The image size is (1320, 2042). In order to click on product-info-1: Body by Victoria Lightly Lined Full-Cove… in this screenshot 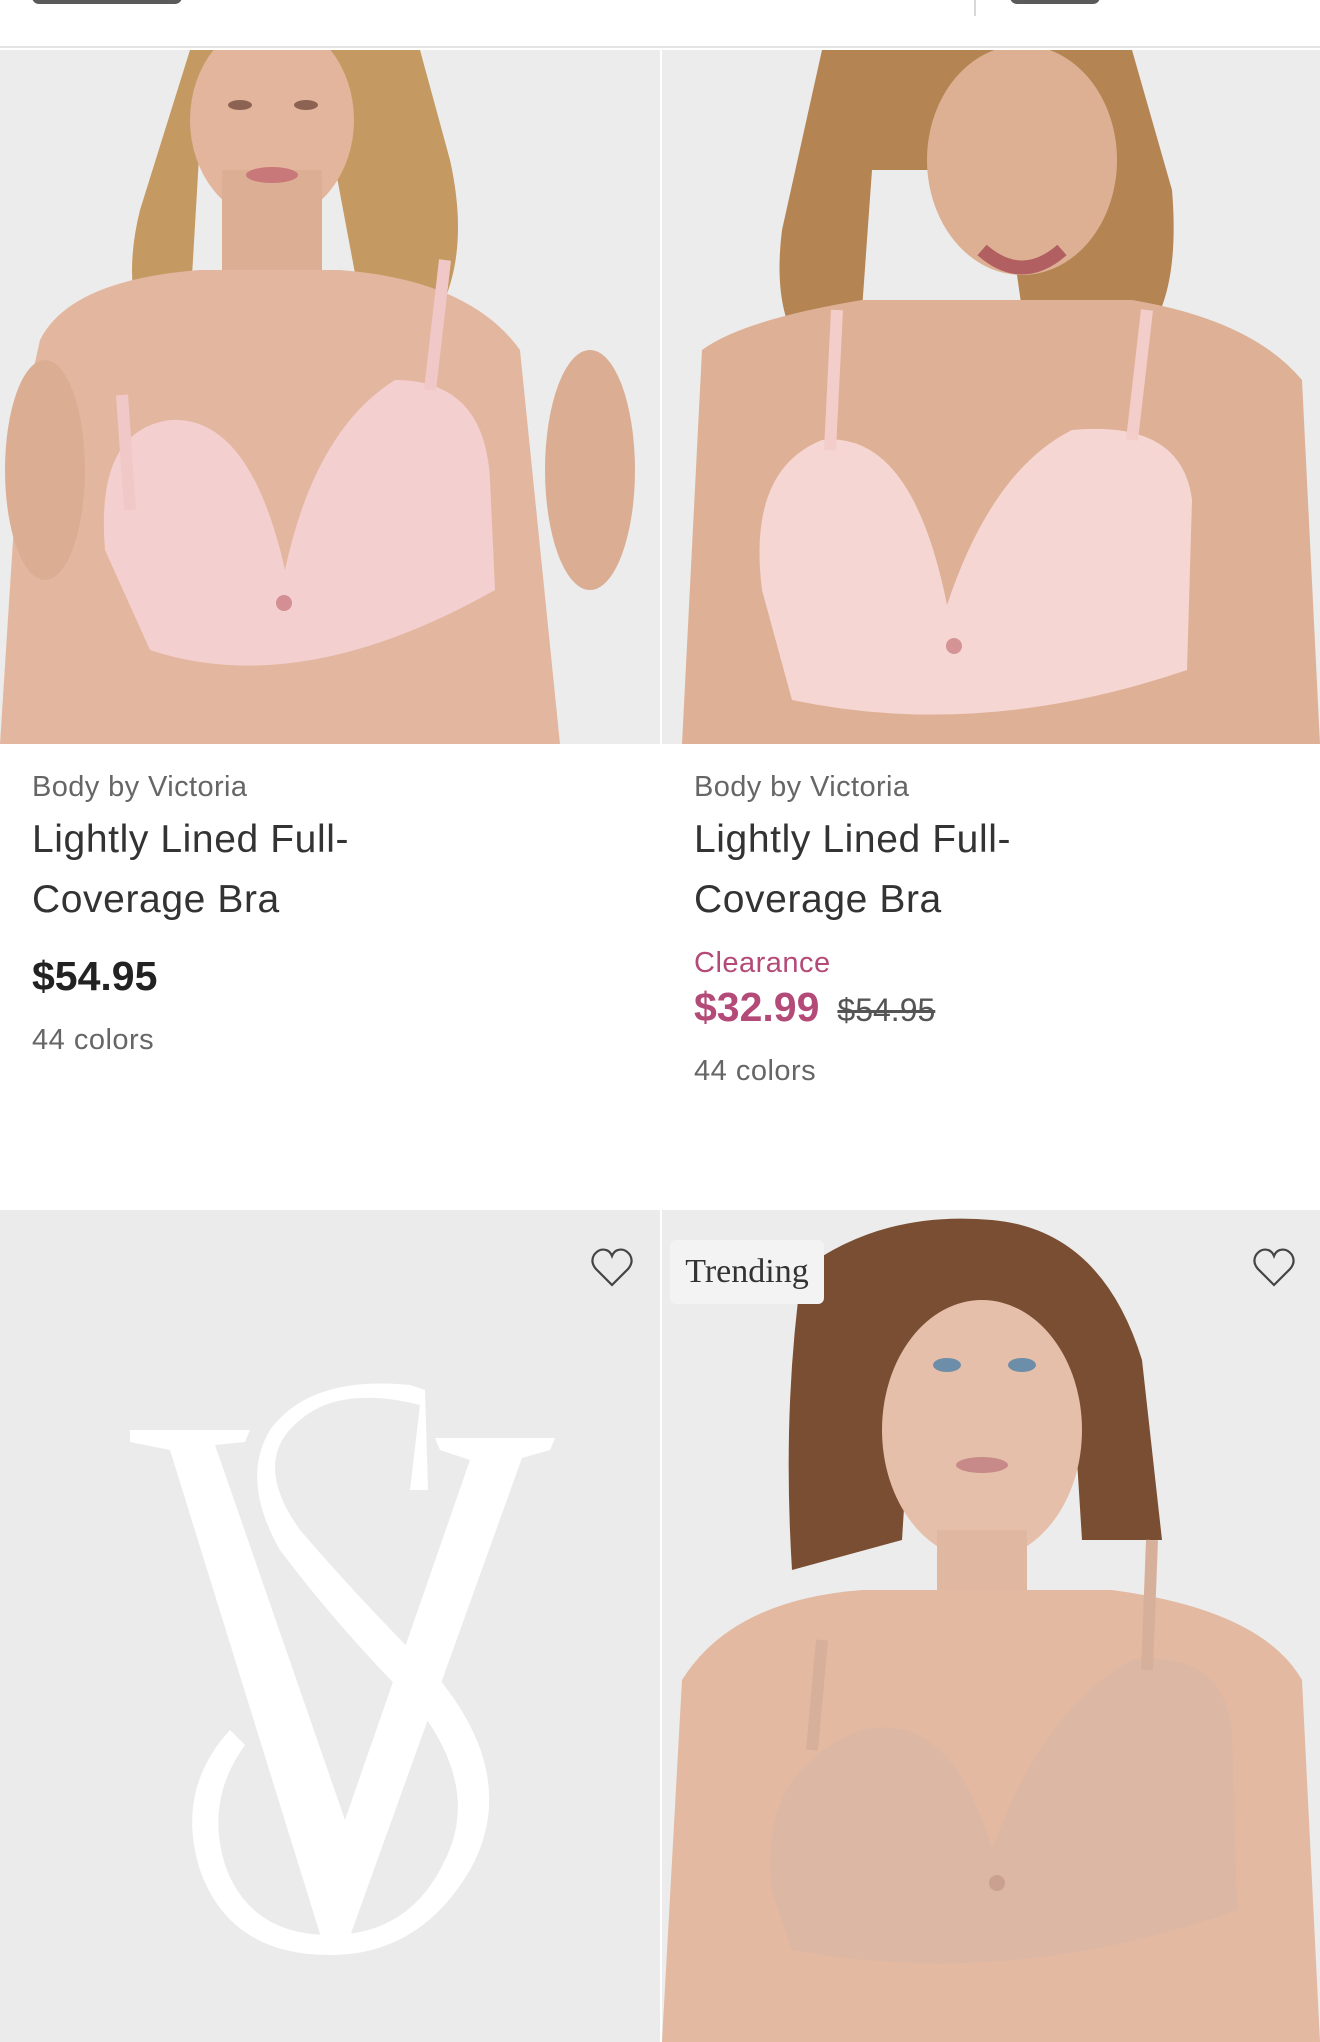, I will do `click(242, 913)`.